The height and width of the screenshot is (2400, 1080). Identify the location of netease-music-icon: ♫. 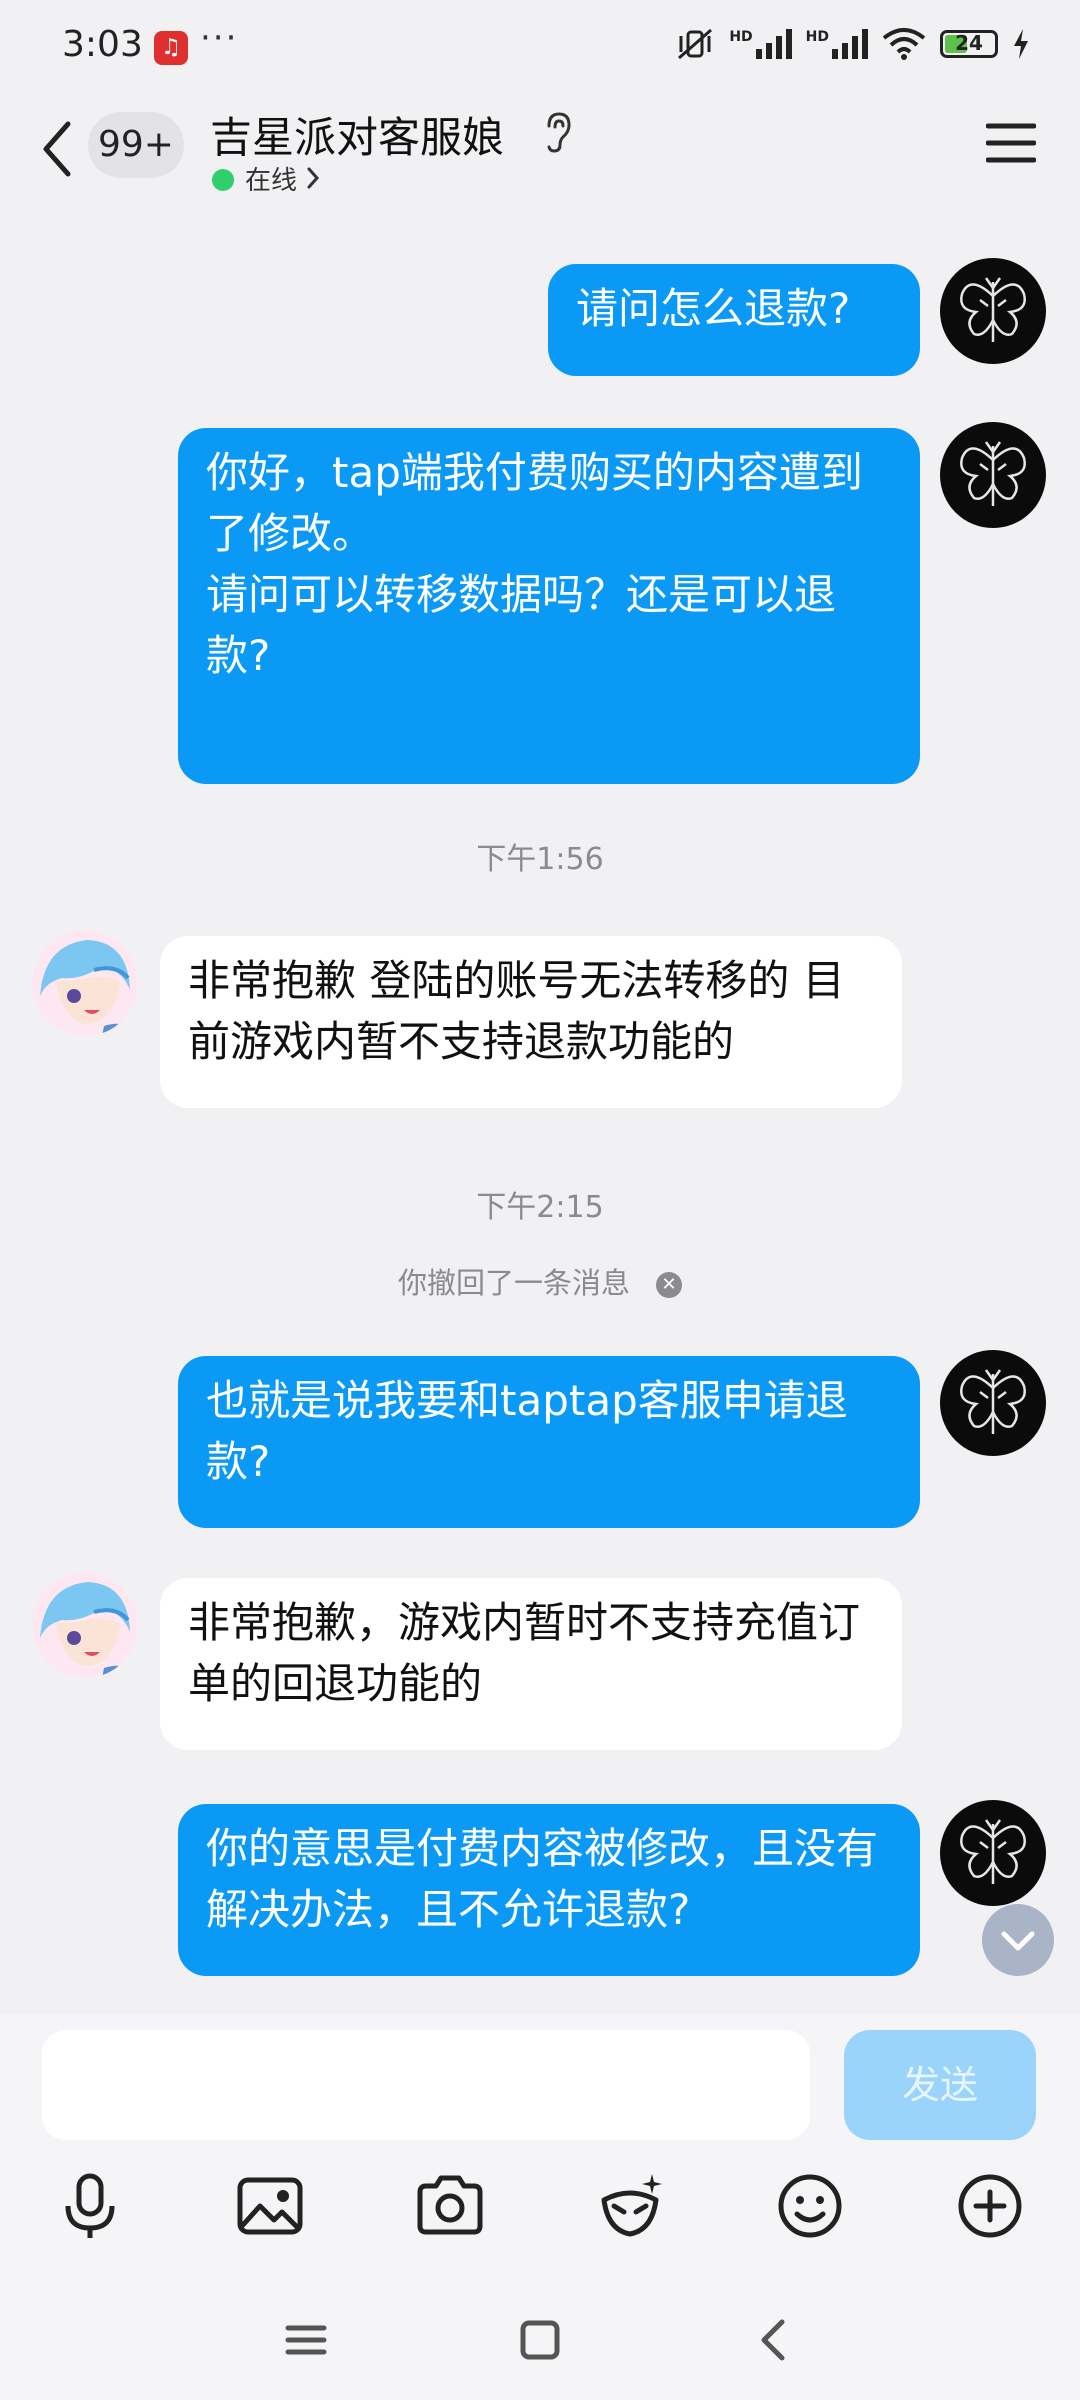
(171, 48).